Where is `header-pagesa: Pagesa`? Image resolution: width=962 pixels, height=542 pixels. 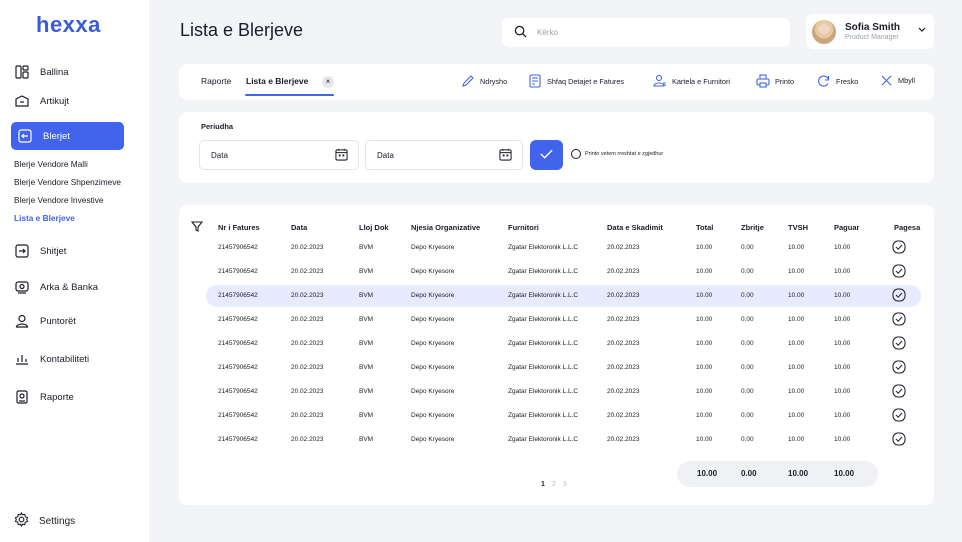 header-pagesa: Pagesa is located at coordinates (907, 227).